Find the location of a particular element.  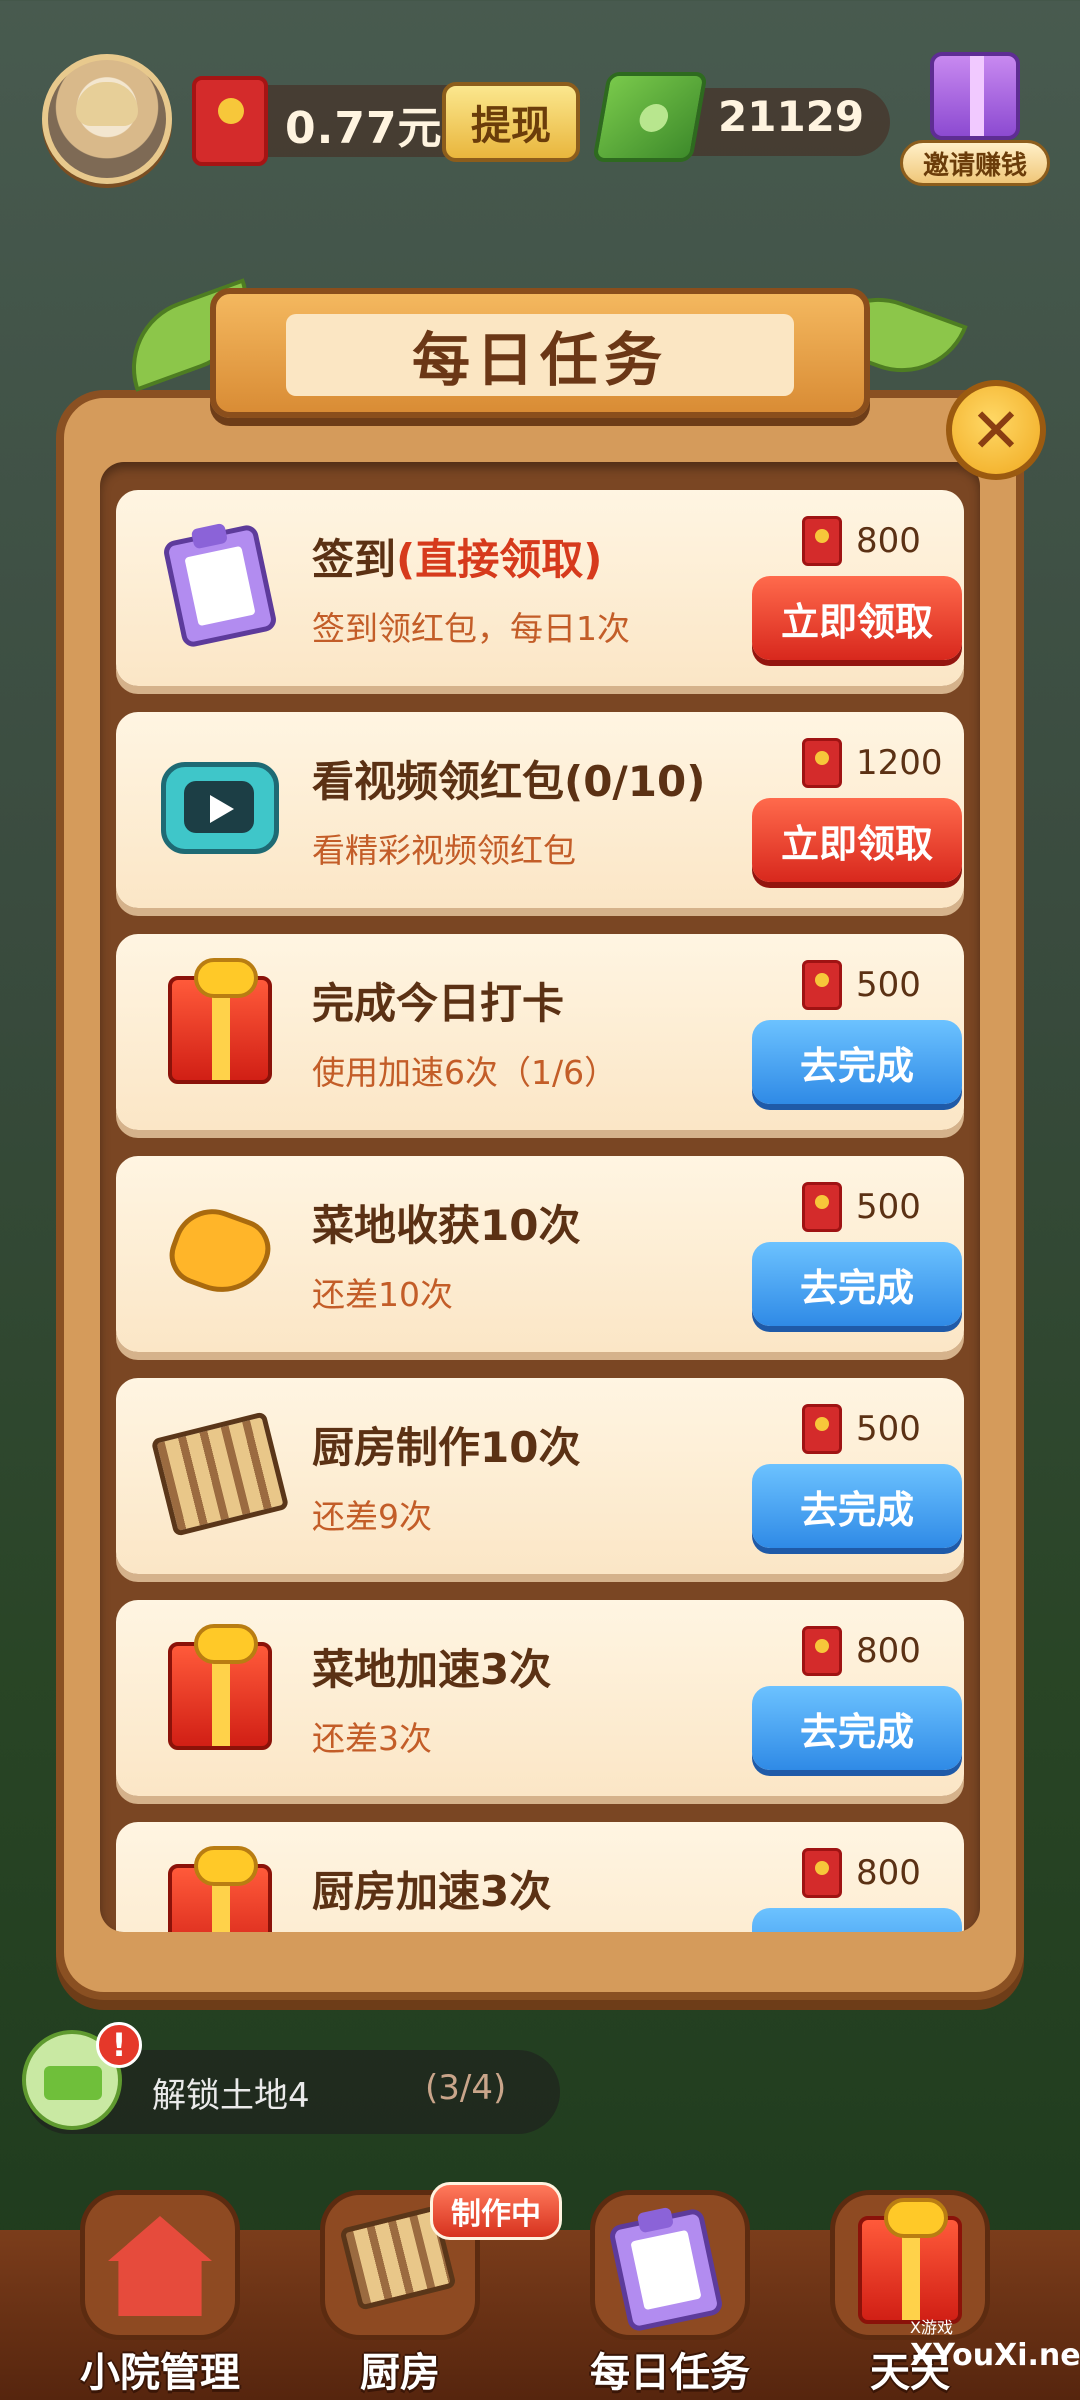

task-title: 菜地收获10次 is located at coordinates (446, 1225).